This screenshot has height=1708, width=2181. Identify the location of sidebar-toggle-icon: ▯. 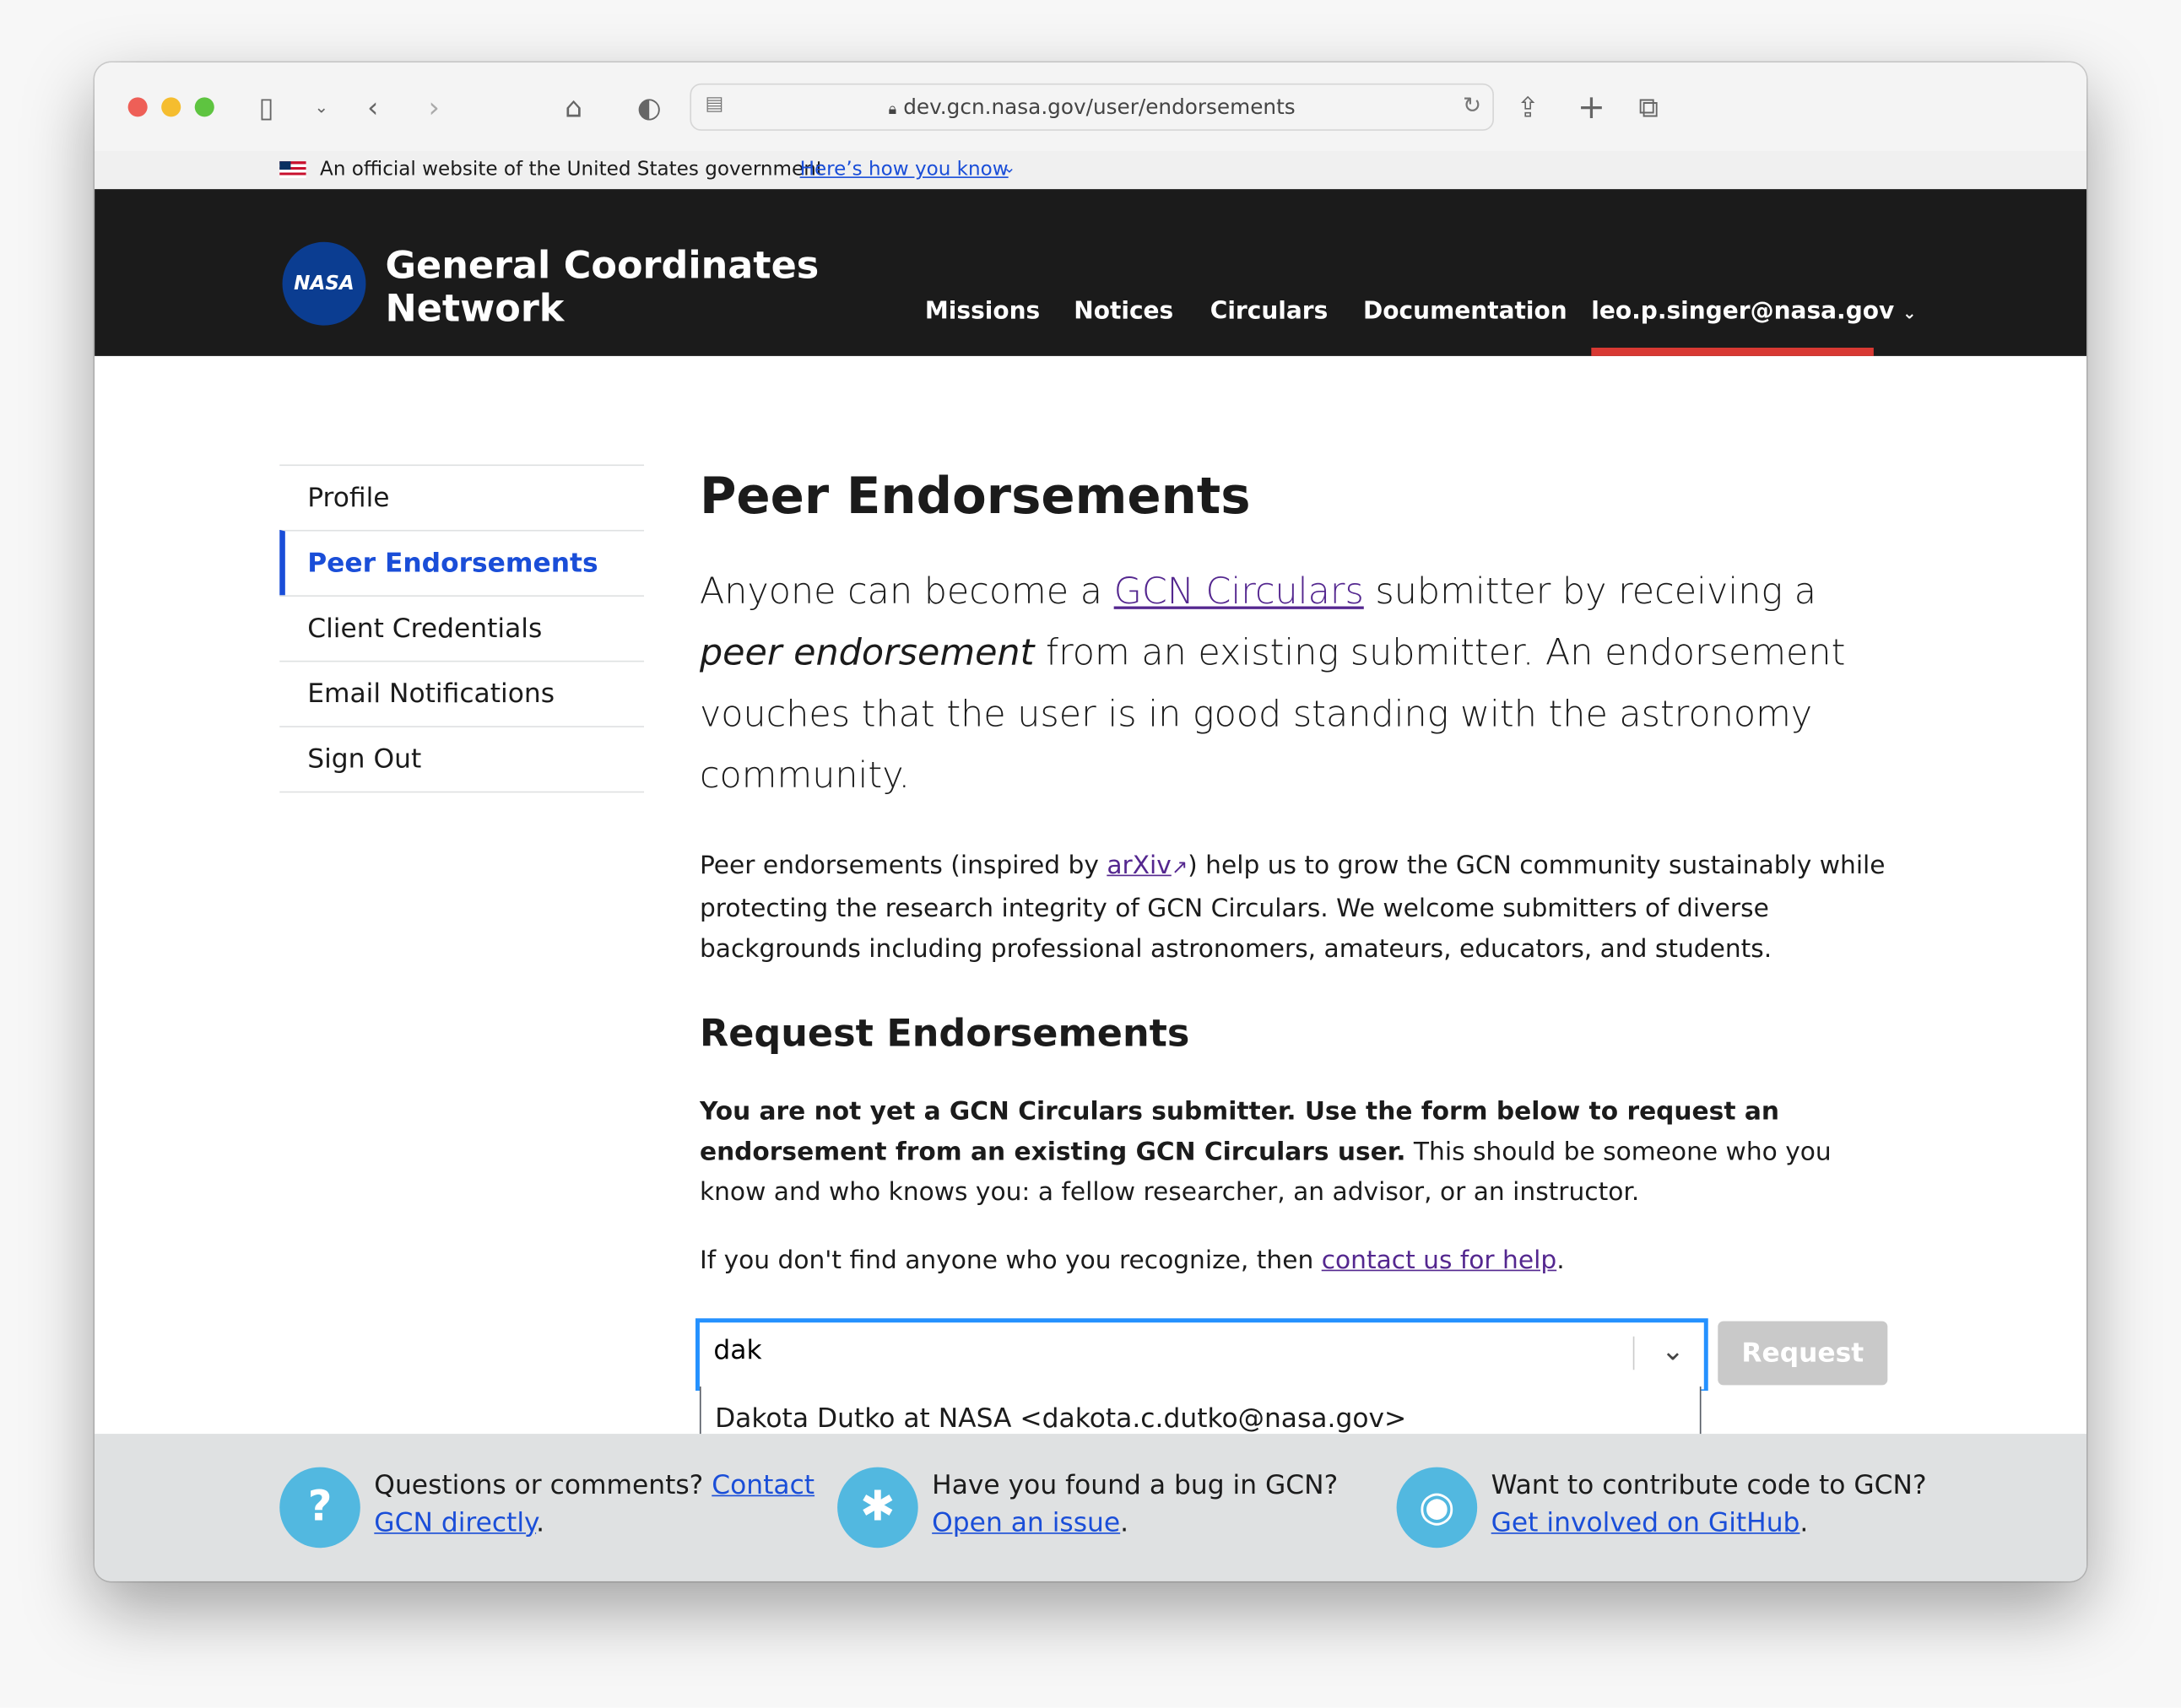
(266, 107).